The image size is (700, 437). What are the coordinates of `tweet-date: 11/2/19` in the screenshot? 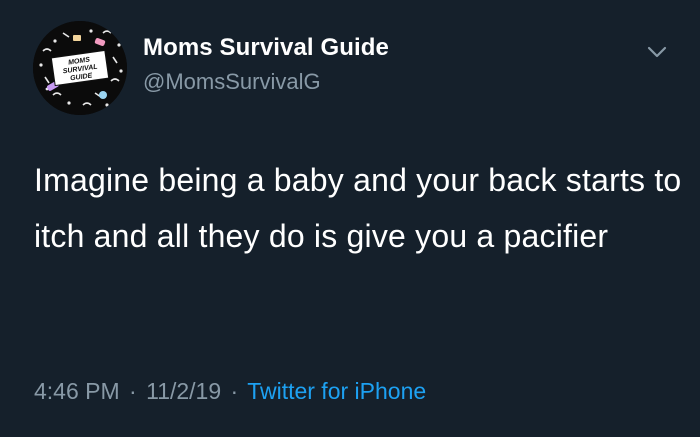 It's located at (183, 391).